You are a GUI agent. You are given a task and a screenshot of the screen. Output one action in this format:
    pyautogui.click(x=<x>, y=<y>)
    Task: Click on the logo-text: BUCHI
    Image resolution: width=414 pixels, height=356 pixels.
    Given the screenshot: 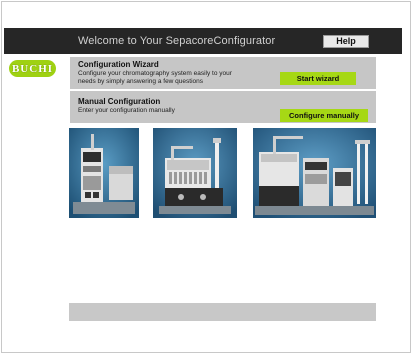 What is the action you would take?
    pyautogui.click(x=32, y=68)
    